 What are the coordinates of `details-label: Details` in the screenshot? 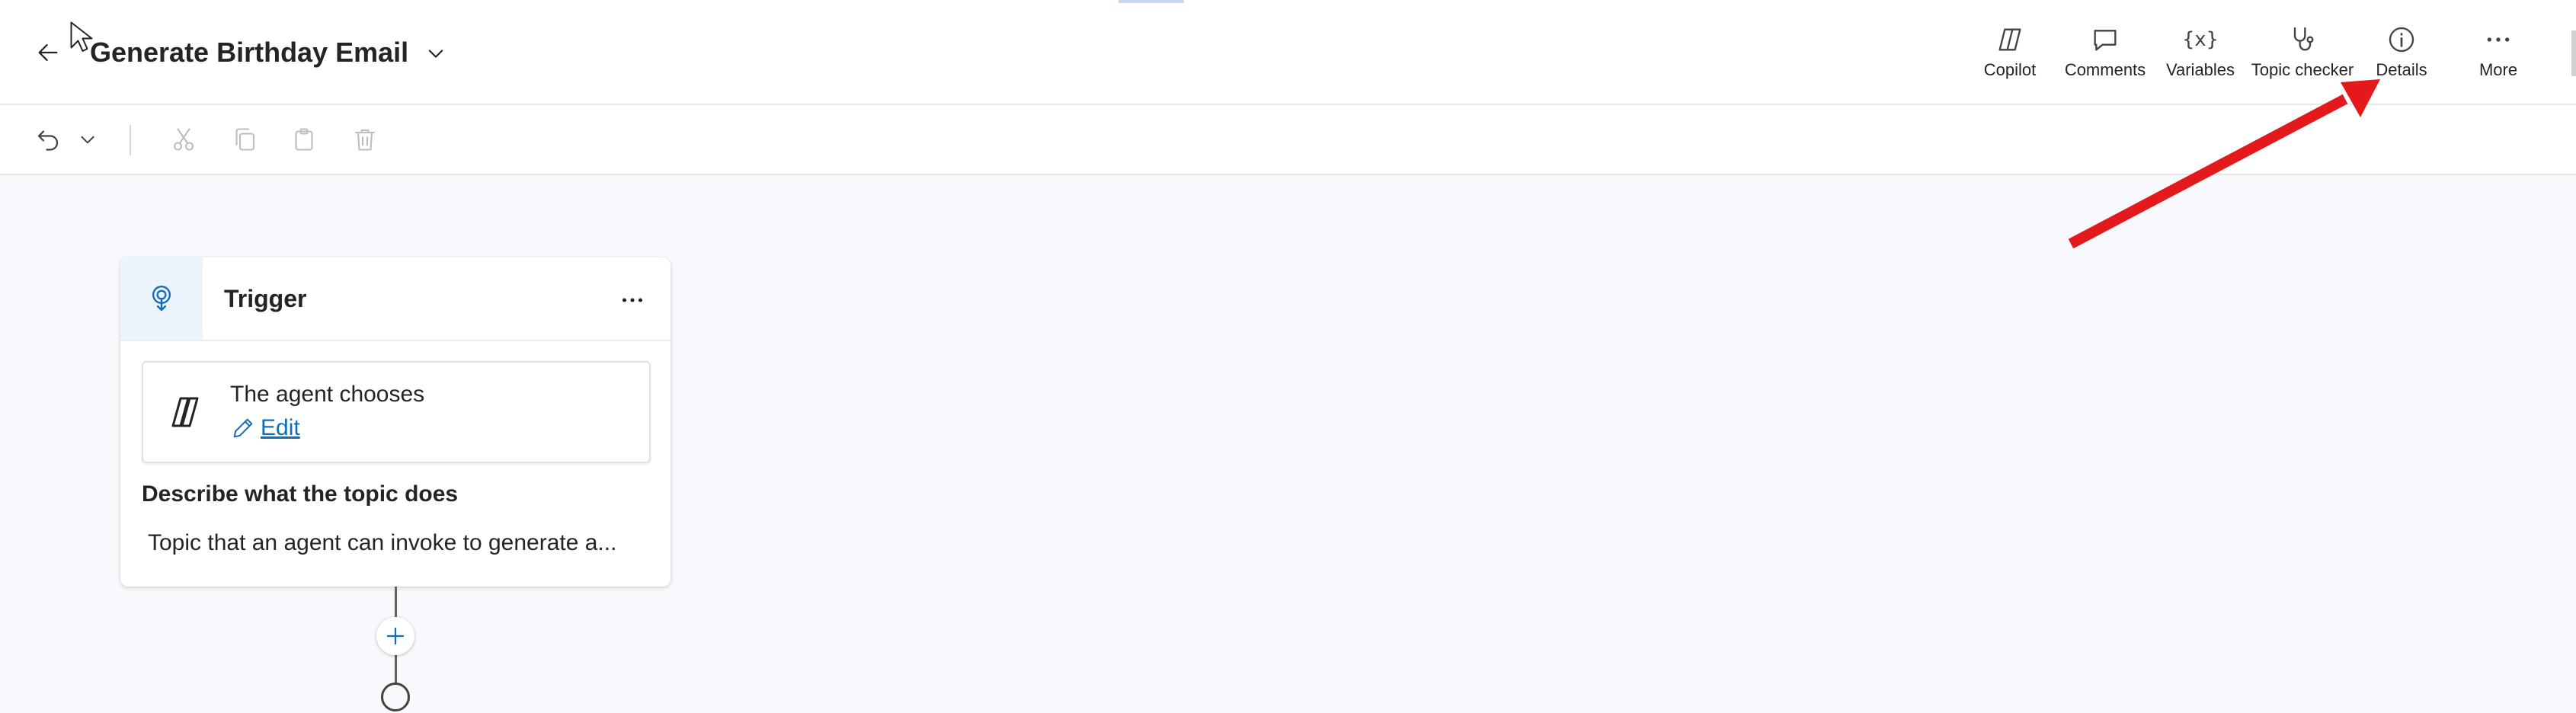 It's located at (2401, 69).